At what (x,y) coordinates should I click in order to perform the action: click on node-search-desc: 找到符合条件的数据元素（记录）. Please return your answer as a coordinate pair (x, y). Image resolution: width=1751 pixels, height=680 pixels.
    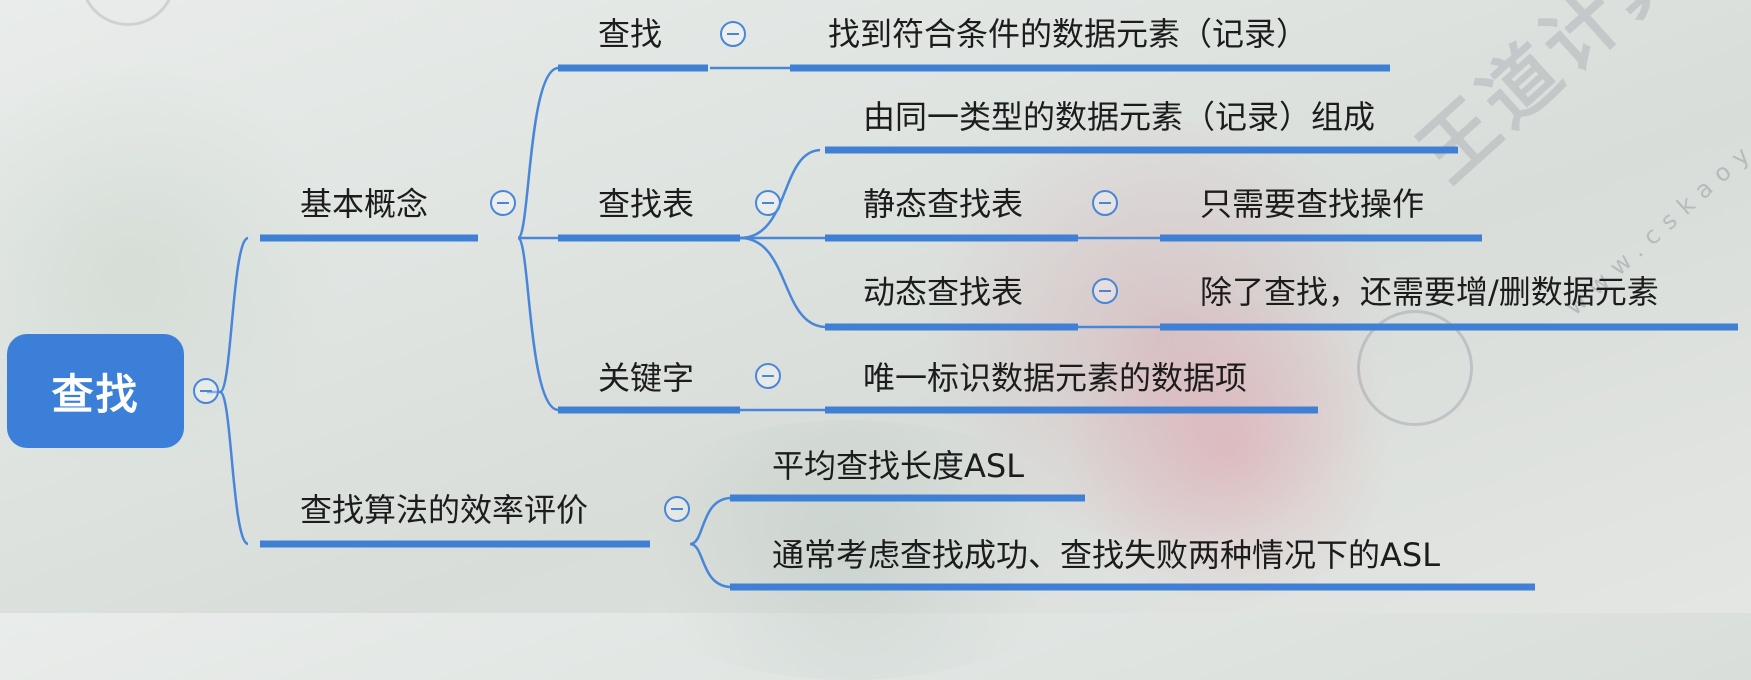
    Looking at the image, I should click on (1068, 34).